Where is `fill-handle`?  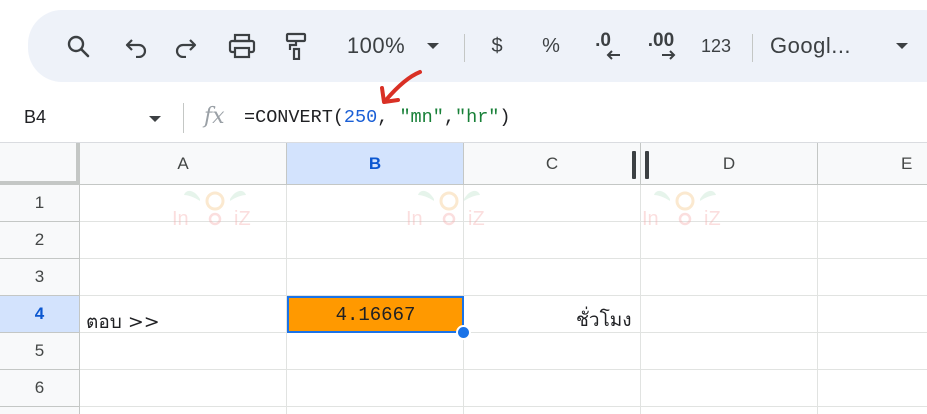 fill-handle is located at coordinates (463, 332).